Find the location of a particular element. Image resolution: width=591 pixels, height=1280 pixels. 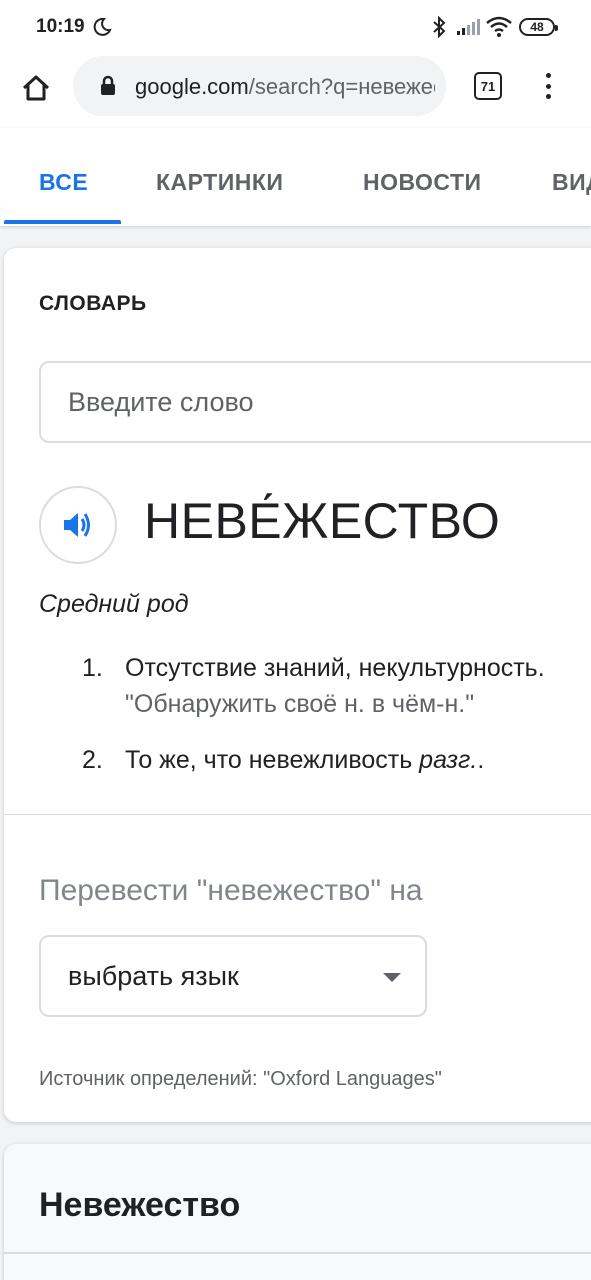

battery-level: 48 is located at coordinates (537, 27).